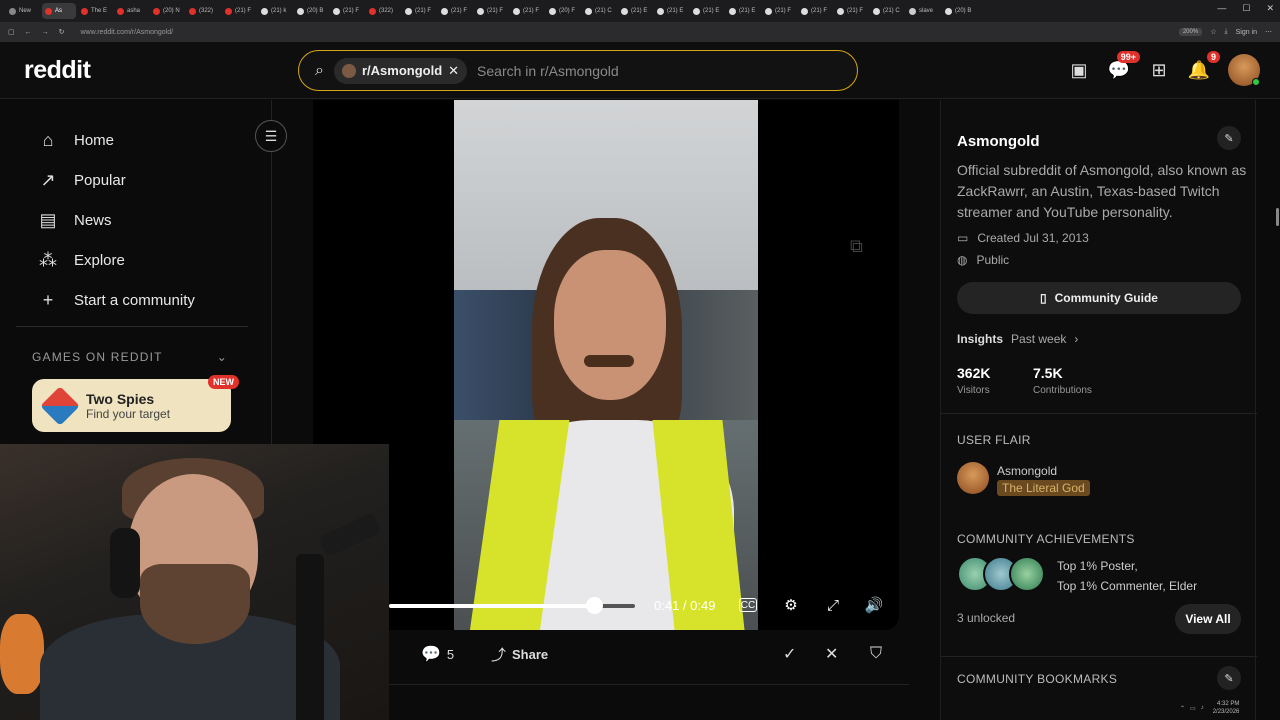 The image size is (1280, 720). Describe the element at coordinates (1159, 70) in the screenshot. I see `create-post-icon: ⊞` at that location.